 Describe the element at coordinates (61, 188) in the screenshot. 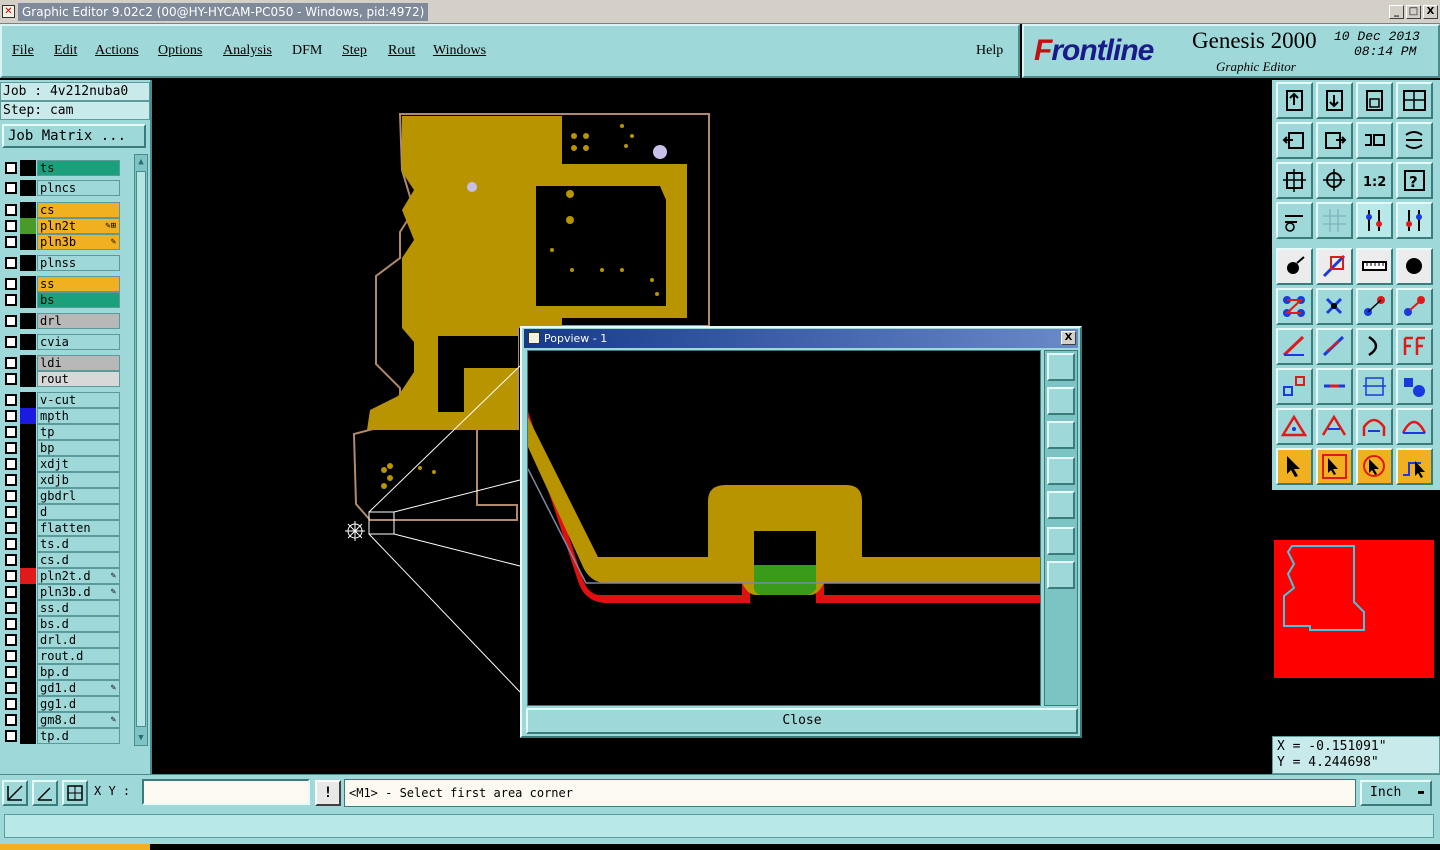

I see `layer-row: plncs` at that location.